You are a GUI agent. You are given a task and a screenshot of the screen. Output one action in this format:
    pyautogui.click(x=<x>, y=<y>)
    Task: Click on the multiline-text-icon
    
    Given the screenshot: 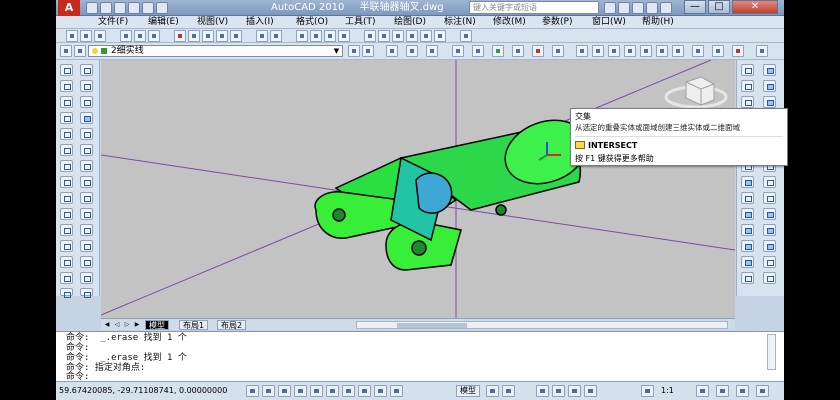 What is the action you would take?
    pyautogui.click(x=66, y=293)
    